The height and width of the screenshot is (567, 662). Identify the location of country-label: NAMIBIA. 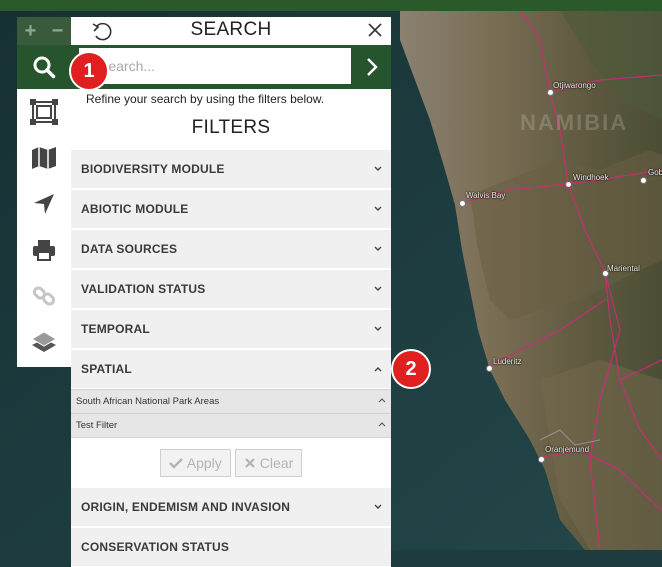
(574, 122).